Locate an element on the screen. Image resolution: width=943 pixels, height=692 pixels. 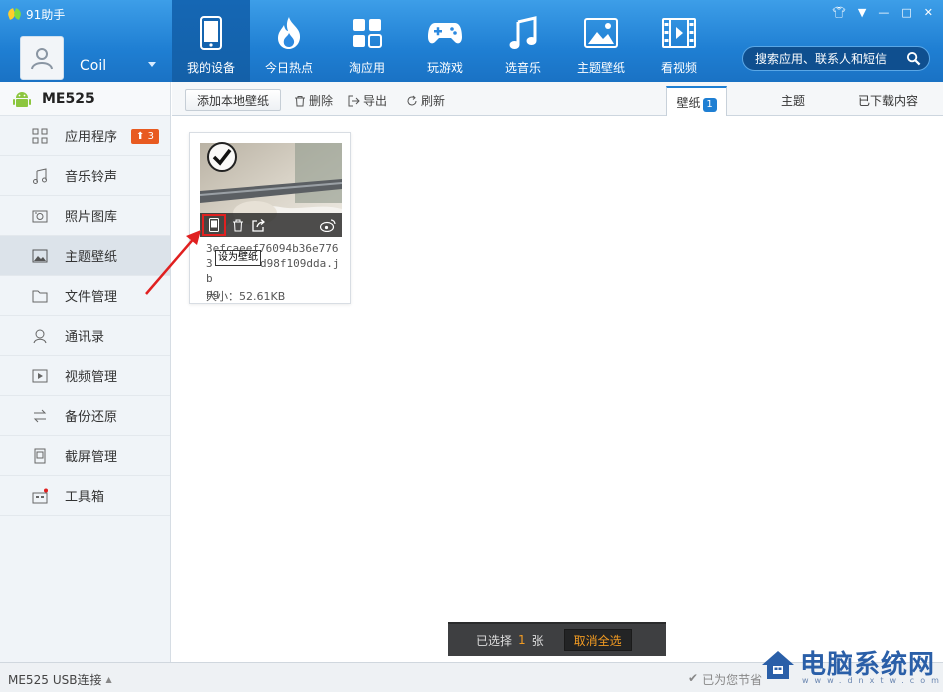
refresh-icon is located at coordinates (412, 100).